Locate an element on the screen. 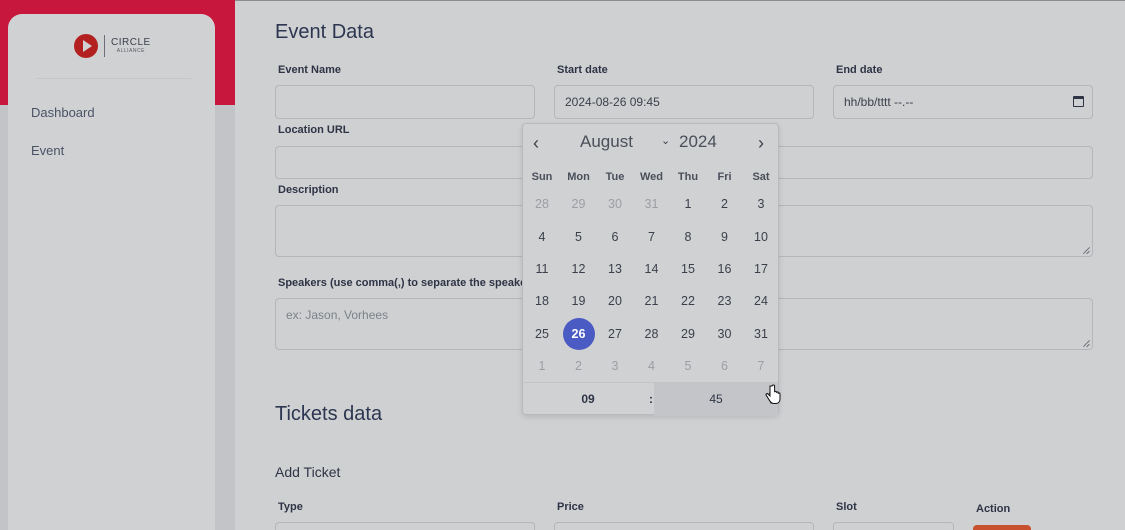  year-input: 2024 is located at coordinates (698, 142).